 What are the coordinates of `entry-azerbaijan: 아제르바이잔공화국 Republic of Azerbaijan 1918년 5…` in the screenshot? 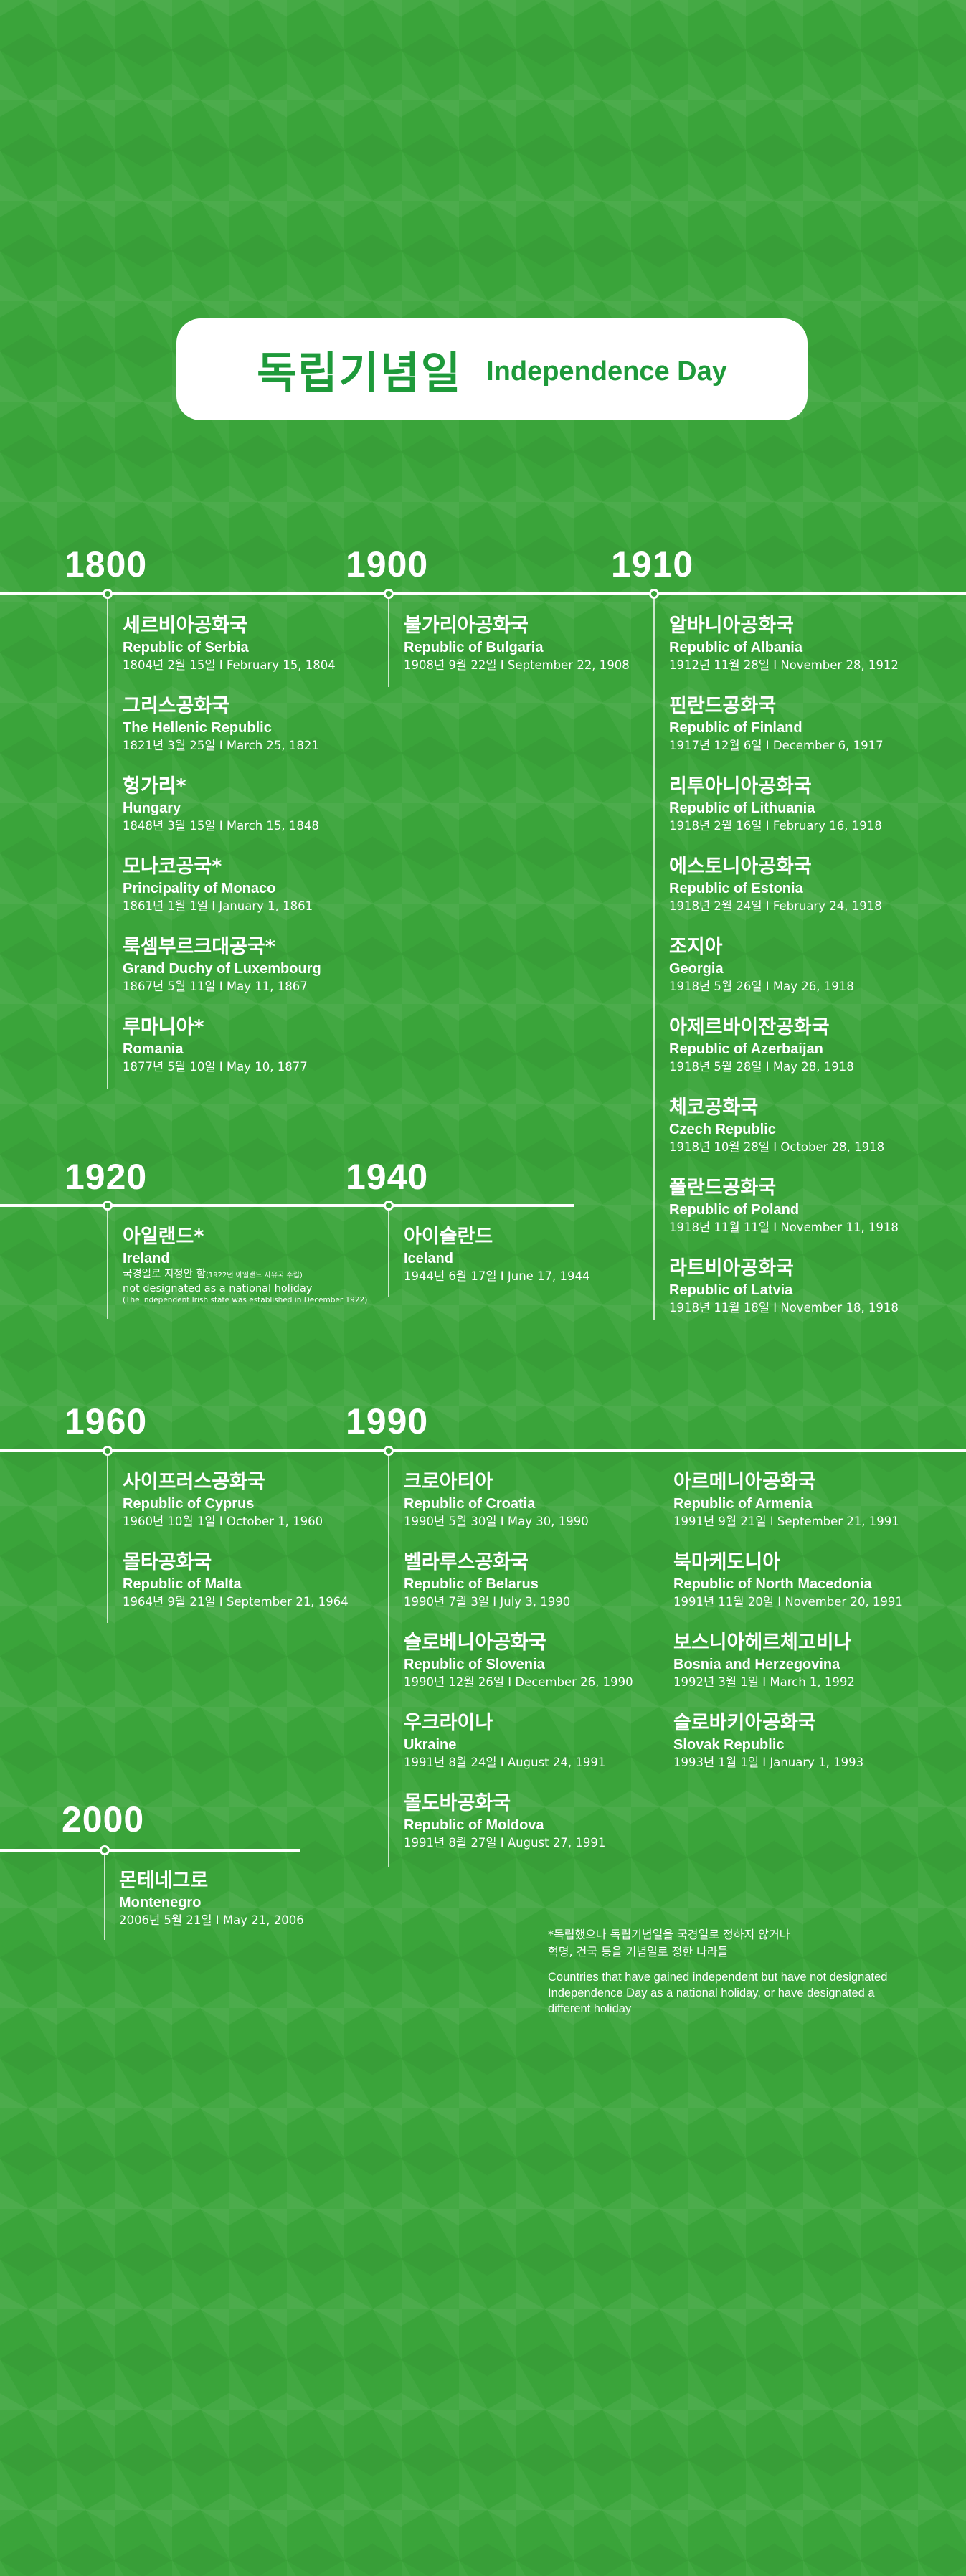 It's located at (791, 1045).